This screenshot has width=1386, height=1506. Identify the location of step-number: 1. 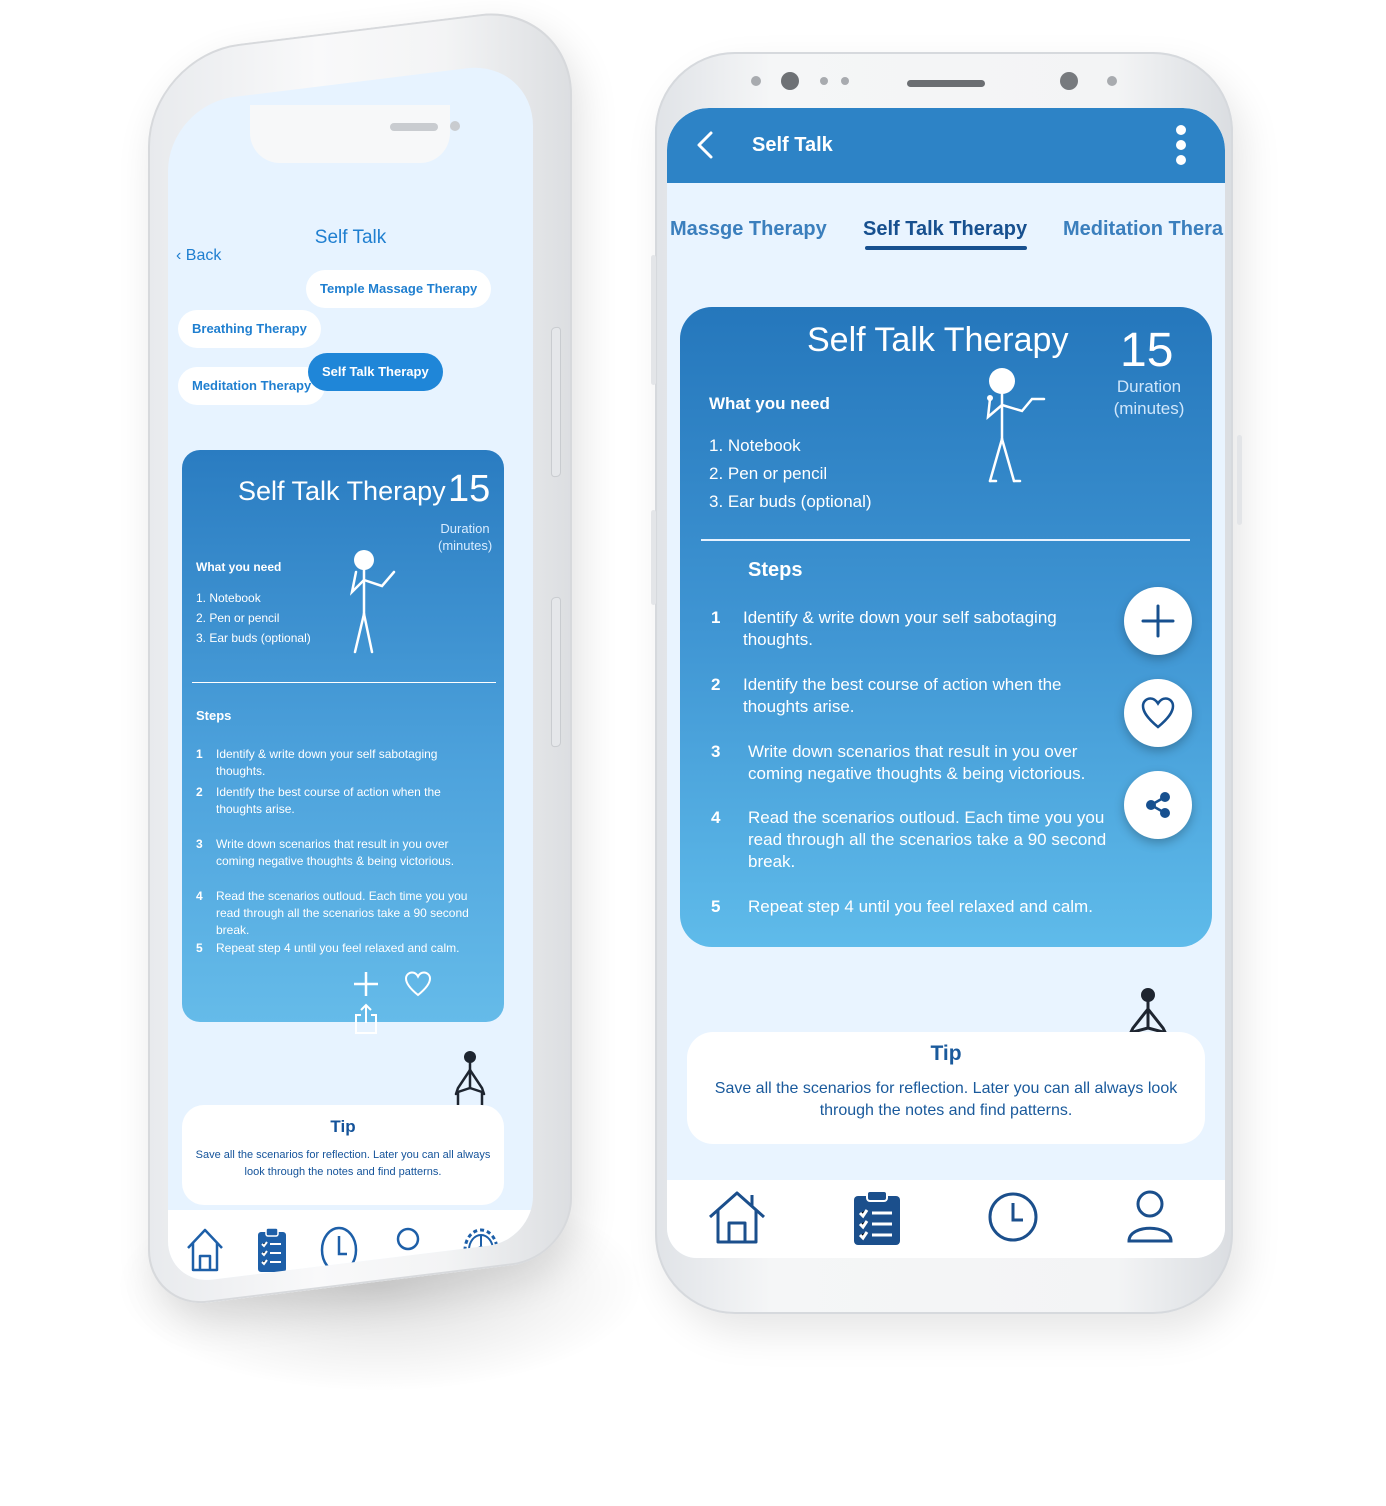
(199, 754).